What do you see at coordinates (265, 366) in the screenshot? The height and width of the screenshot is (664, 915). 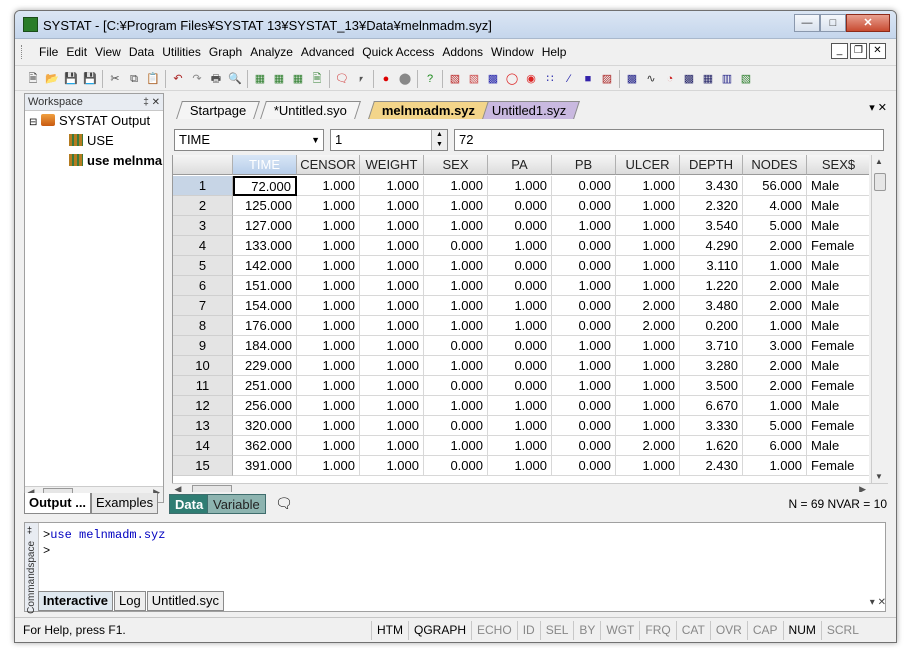 I see `table-cell: 229.000` at bounding box center [265, 366].